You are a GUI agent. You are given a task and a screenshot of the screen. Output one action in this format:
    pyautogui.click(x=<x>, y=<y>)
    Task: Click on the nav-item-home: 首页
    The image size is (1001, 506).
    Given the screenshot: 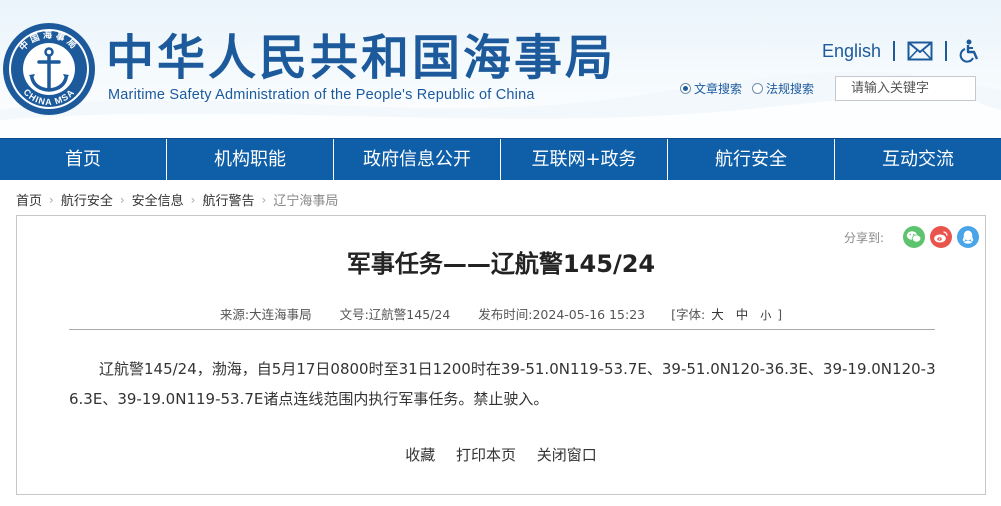 What is the action you would take?
    pyautogui.click(x=83, y=159)
    